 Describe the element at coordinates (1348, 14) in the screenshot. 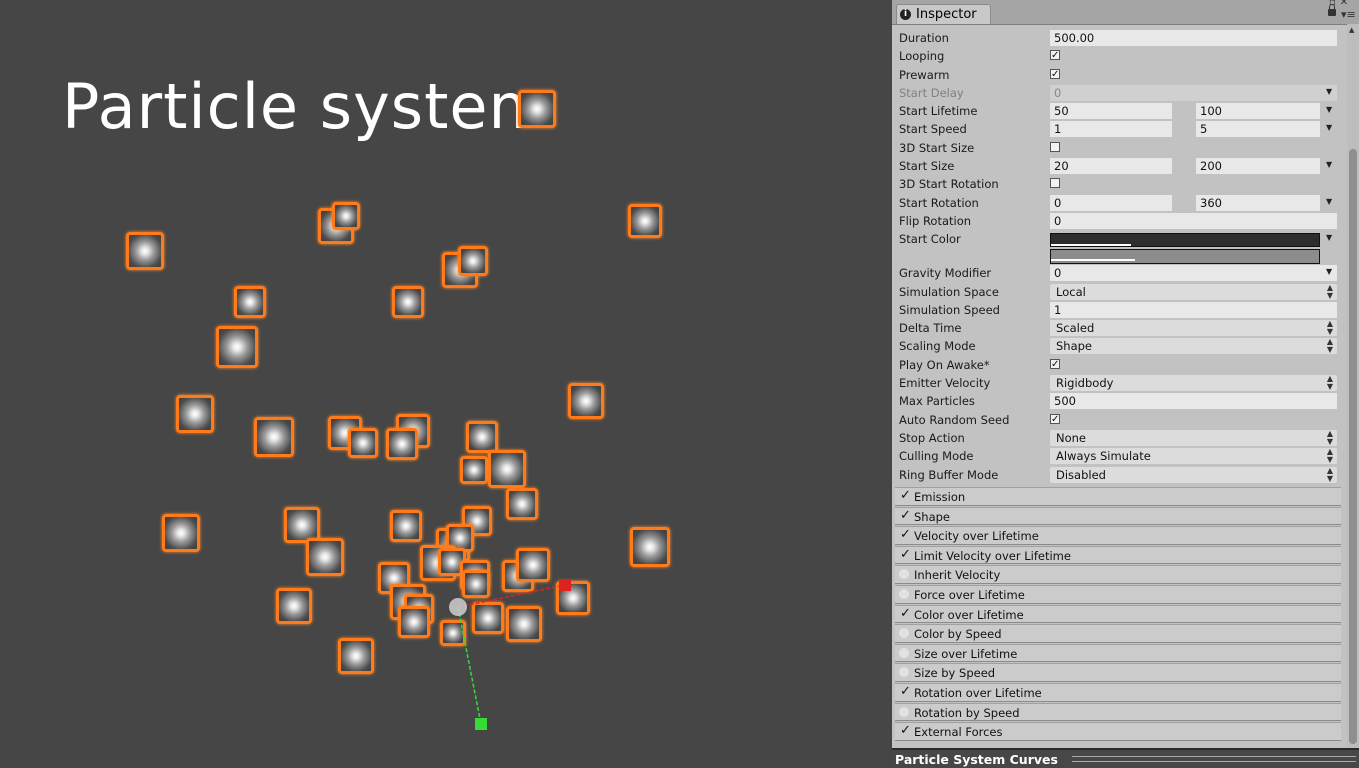

I see `menu-icon: ▾≡` at that location.